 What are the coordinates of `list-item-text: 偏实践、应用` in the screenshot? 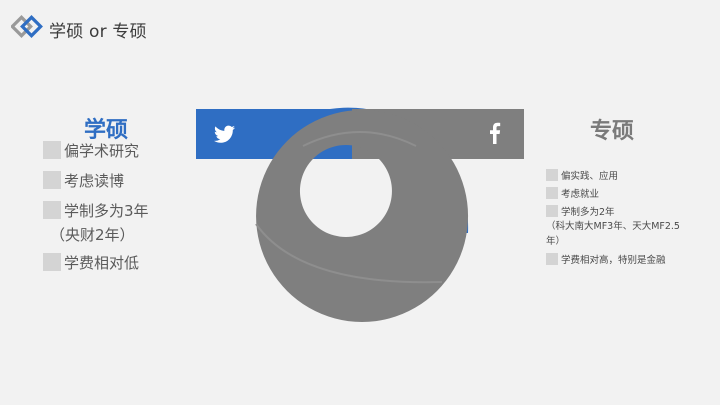 It's located at (590, 176).